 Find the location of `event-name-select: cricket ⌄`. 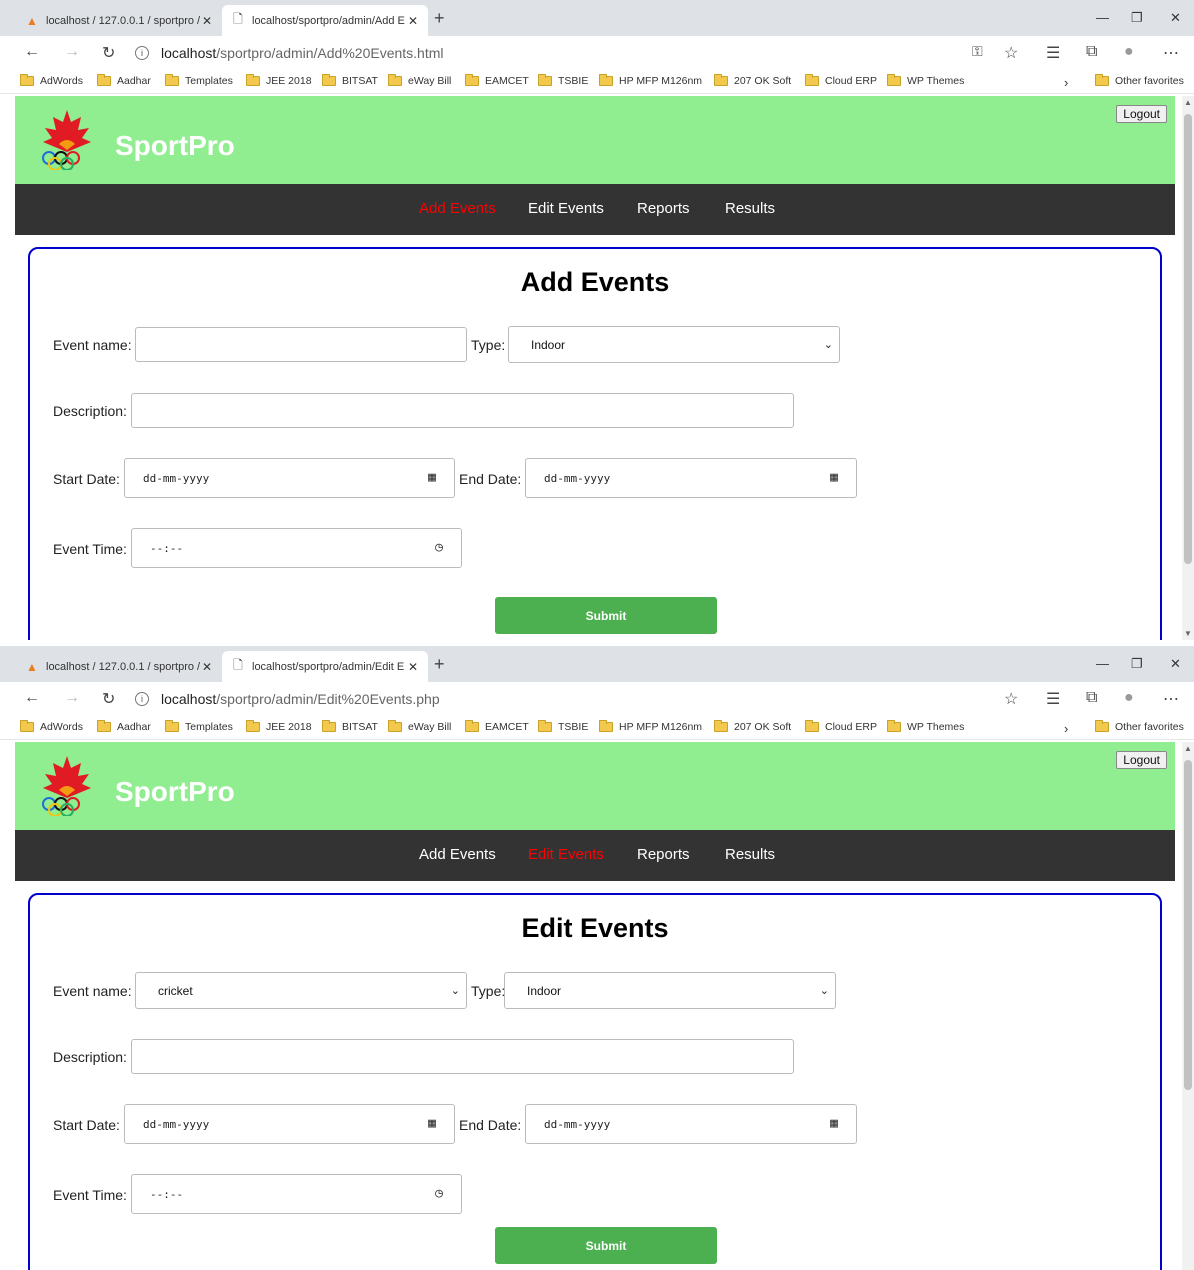

event-name-select: cricket ⌄ is located at coordinates (301, 990).